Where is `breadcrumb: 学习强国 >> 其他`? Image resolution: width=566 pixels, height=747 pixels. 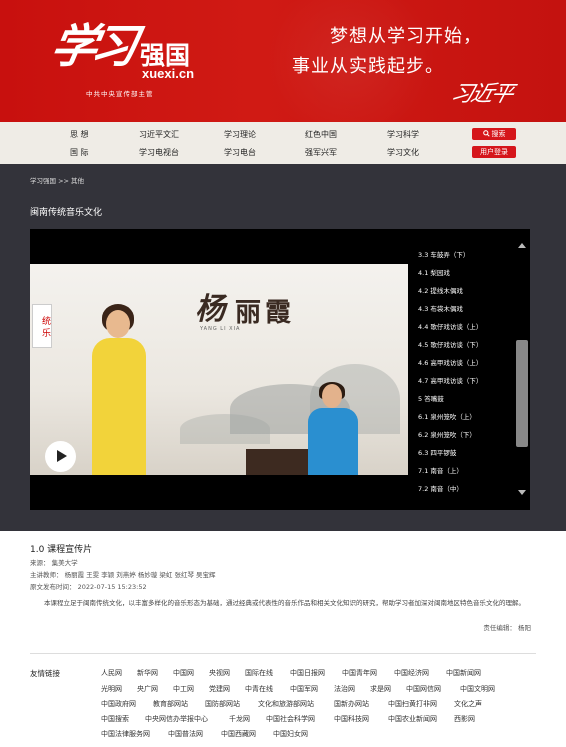
breadcrumb: 学习强国 >> 其他 is located at coordinates (57, 180).